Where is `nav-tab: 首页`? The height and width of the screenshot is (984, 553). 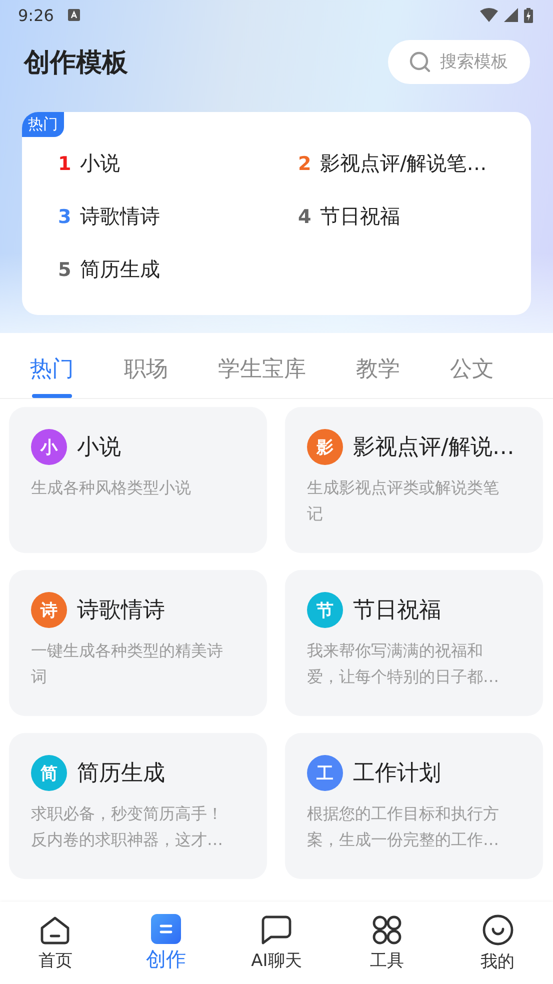 nav-tab: 首页 is located at coordinates (55, 943).